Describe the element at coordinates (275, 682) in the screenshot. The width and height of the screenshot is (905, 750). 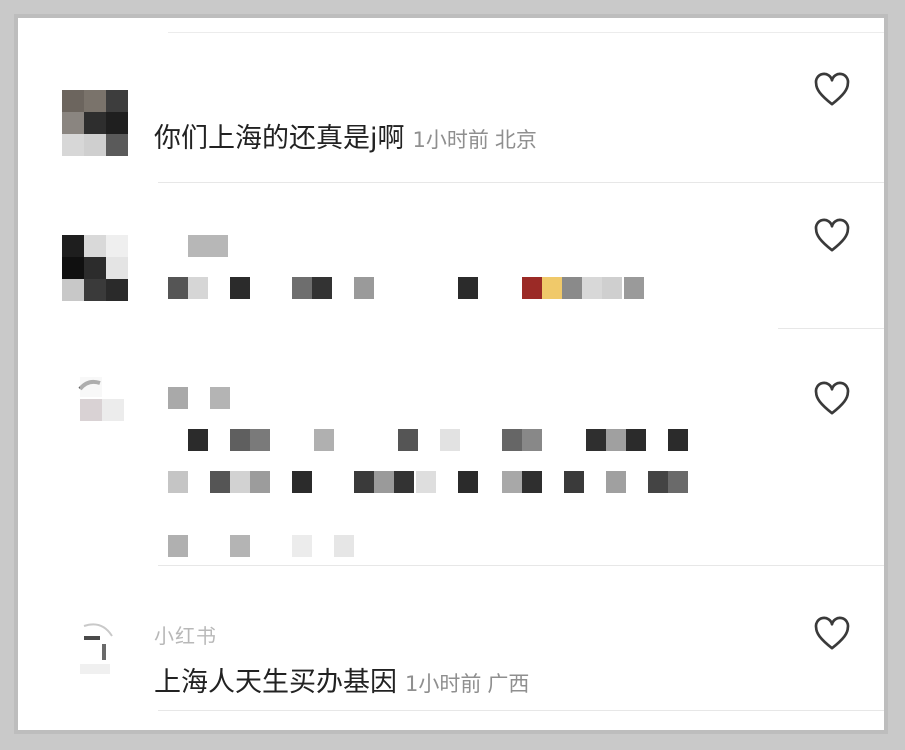
I see `comment-body: 上海人天生买办基因` at that location.